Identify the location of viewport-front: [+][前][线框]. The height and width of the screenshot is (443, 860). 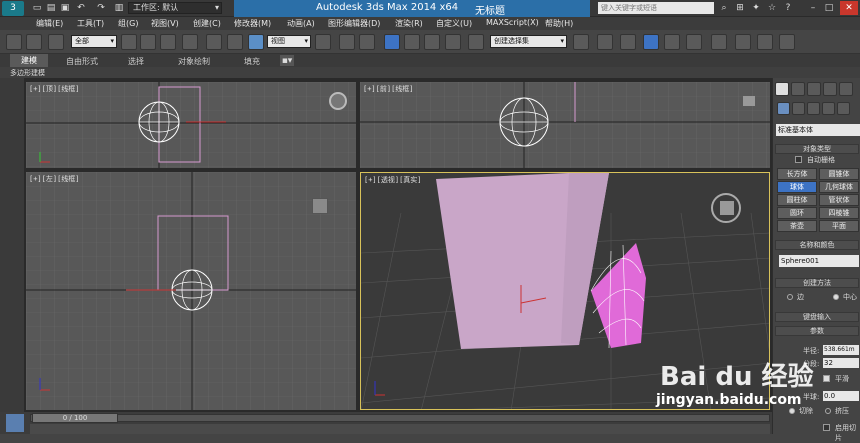
(565, 125).